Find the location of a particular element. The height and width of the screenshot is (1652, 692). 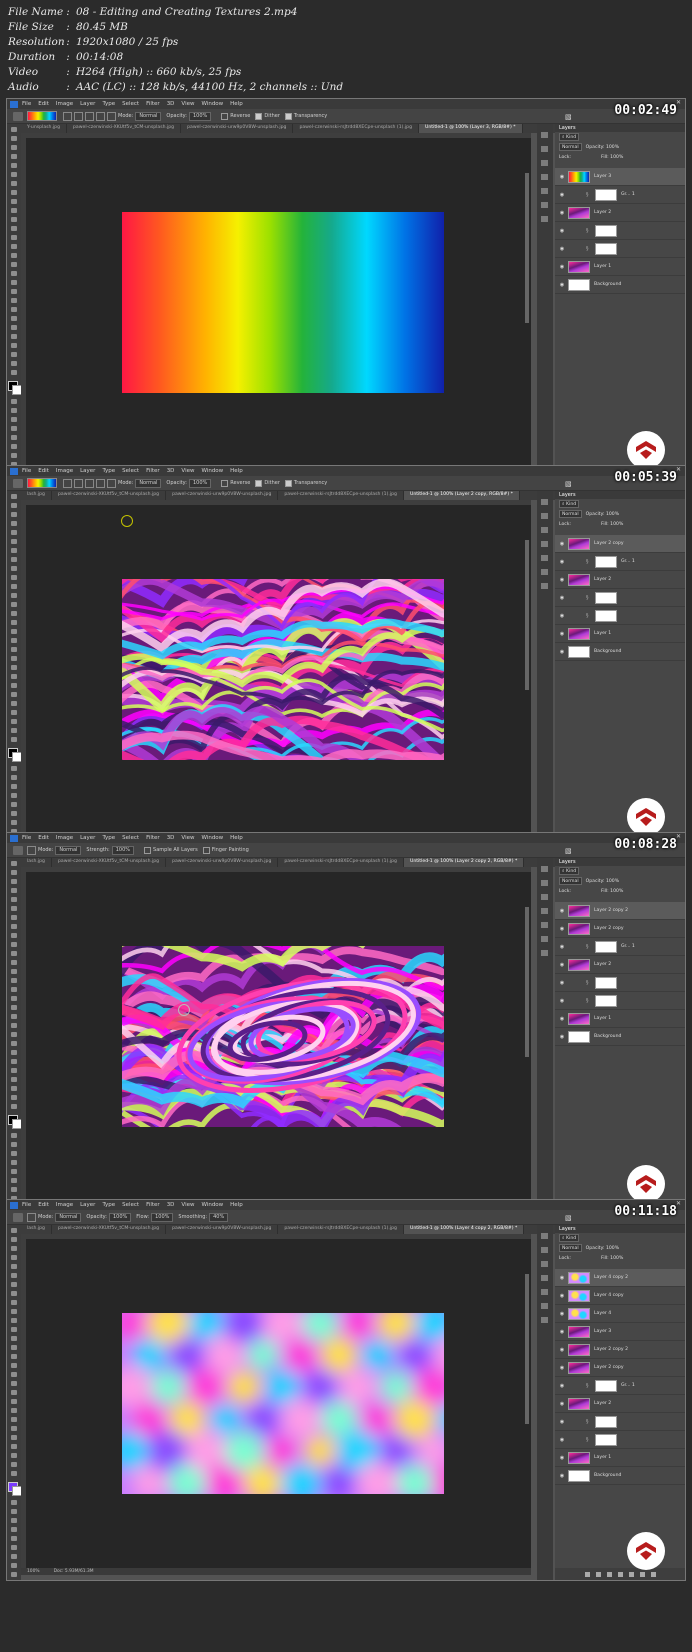

menu-item: File is located at coordinates (26, 104).